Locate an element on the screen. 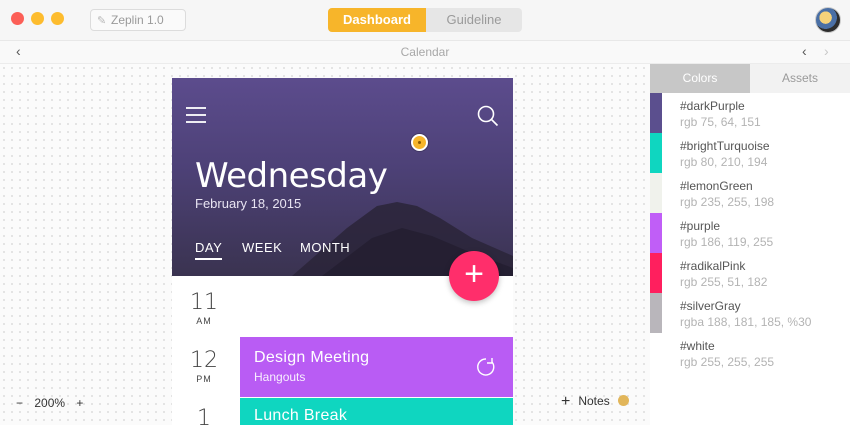 This screenshot has height=425, width=850. window-titlebar: ✎ Zeplin 1.0 Dashboard Guideline is located at coordinates (425, 20).